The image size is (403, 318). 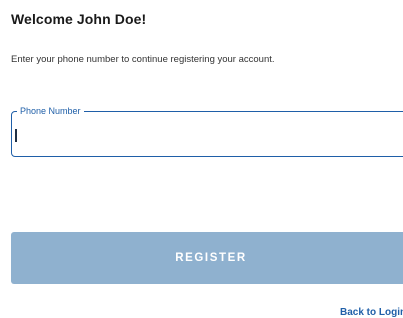 I want to click on phone-number-label: Phone Number, so click(x=50, y=111).